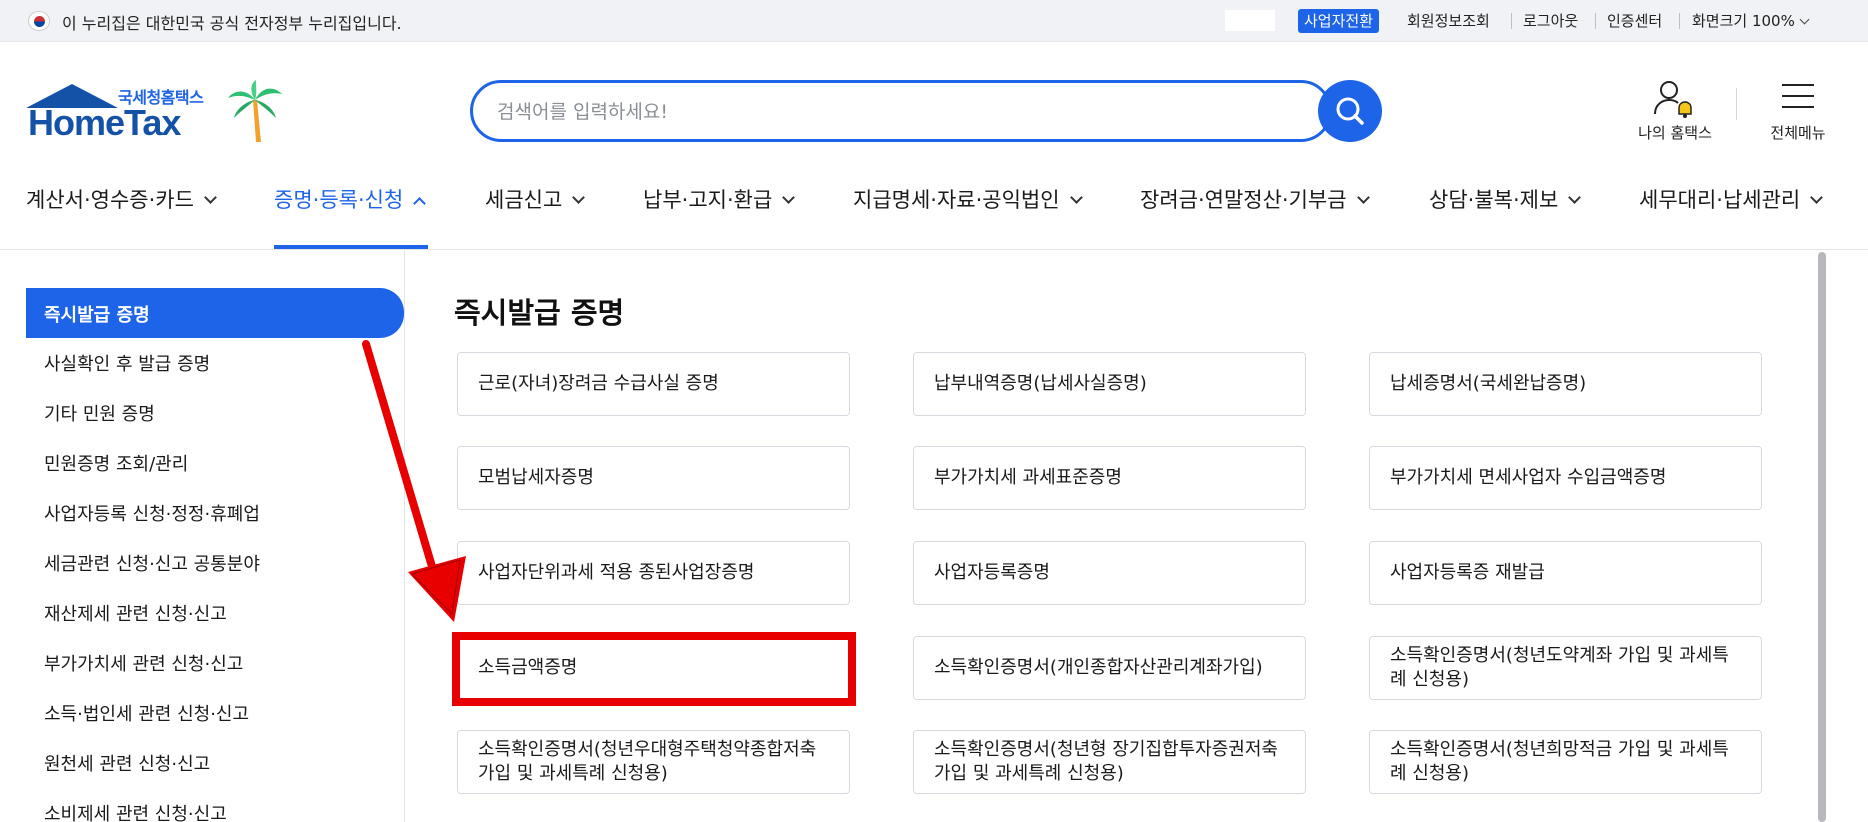  I want to click on gnb-item-invoice-receipt-card: 계산서·영수증·카드, so click(121, 199).